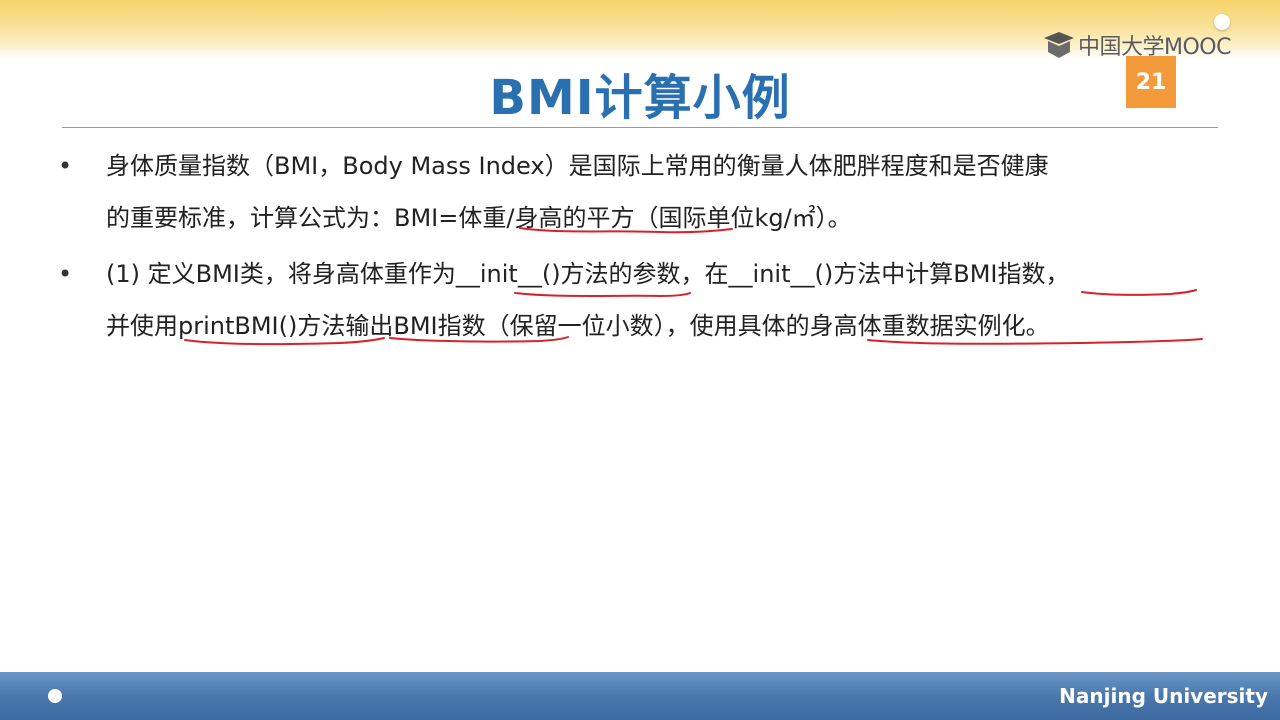 Image resolution: width=1280 pixels, height=720 pixels. Describe the element at coordinates (1059, 45) in the screenshot. I see `mooc-logo-icon` at that location.